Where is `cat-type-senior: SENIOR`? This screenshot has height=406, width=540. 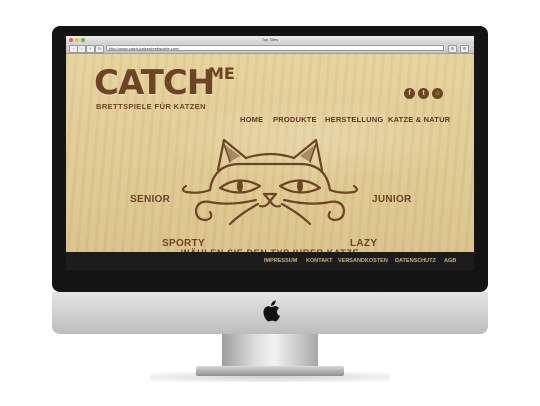
cat-type-senior: SENIOR is located at coordinates (150, 199).